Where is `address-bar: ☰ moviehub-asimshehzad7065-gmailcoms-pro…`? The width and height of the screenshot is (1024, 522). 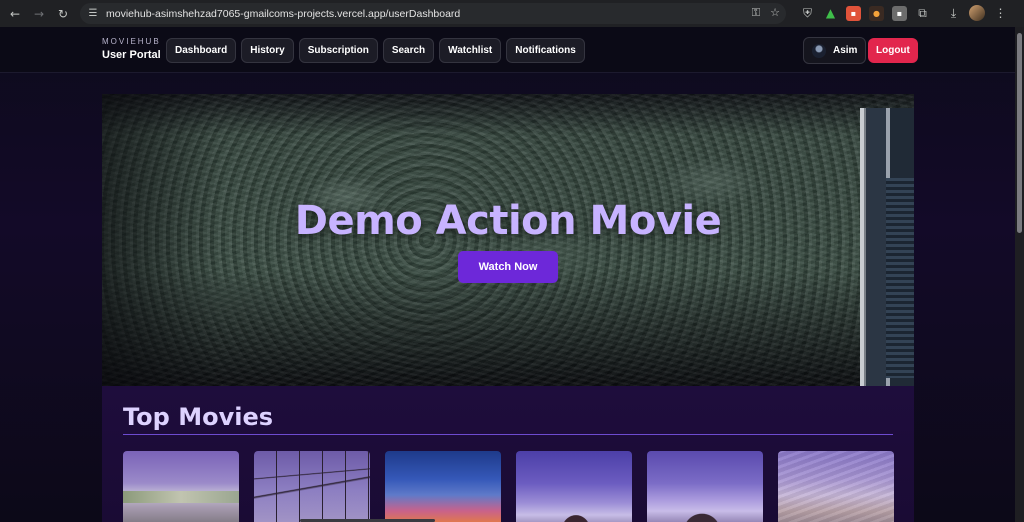
address-bar: ☰ moviehub-asimshehzad7065-gmailcoms-pro… is located at coordinates (433, 13).